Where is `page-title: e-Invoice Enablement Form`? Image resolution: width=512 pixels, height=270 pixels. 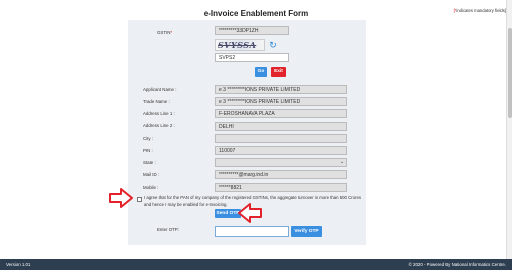 page-title: e-Invoice Enablement Form is located at coordinates (256, 13).